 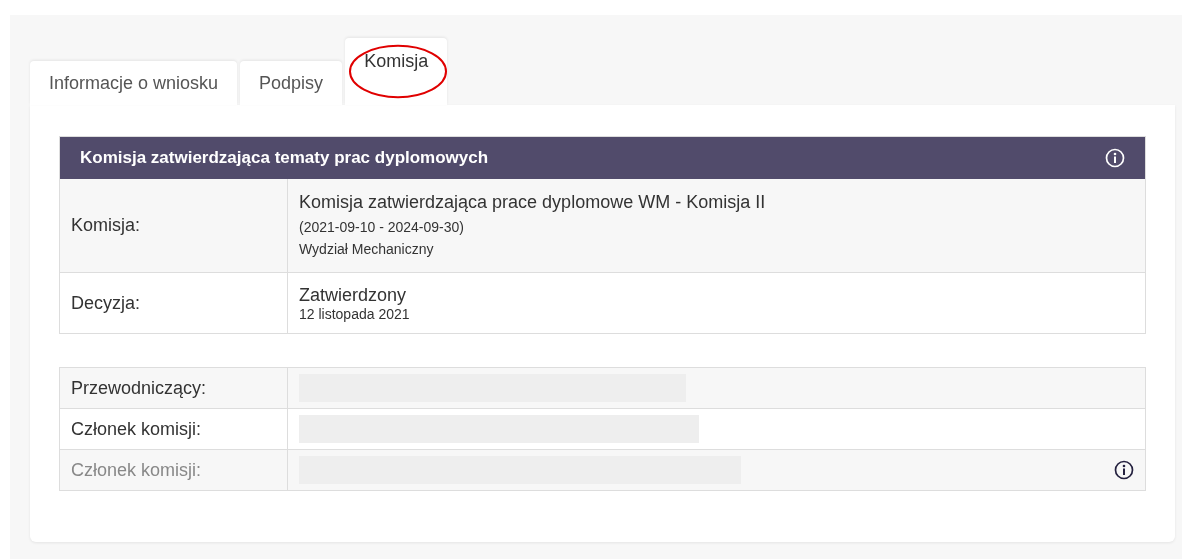 What do you see at coordinates (367, 249) in the screenshot?
I see `cell-text: Wydział Mechaniczny` at bounding box center [367, 249].